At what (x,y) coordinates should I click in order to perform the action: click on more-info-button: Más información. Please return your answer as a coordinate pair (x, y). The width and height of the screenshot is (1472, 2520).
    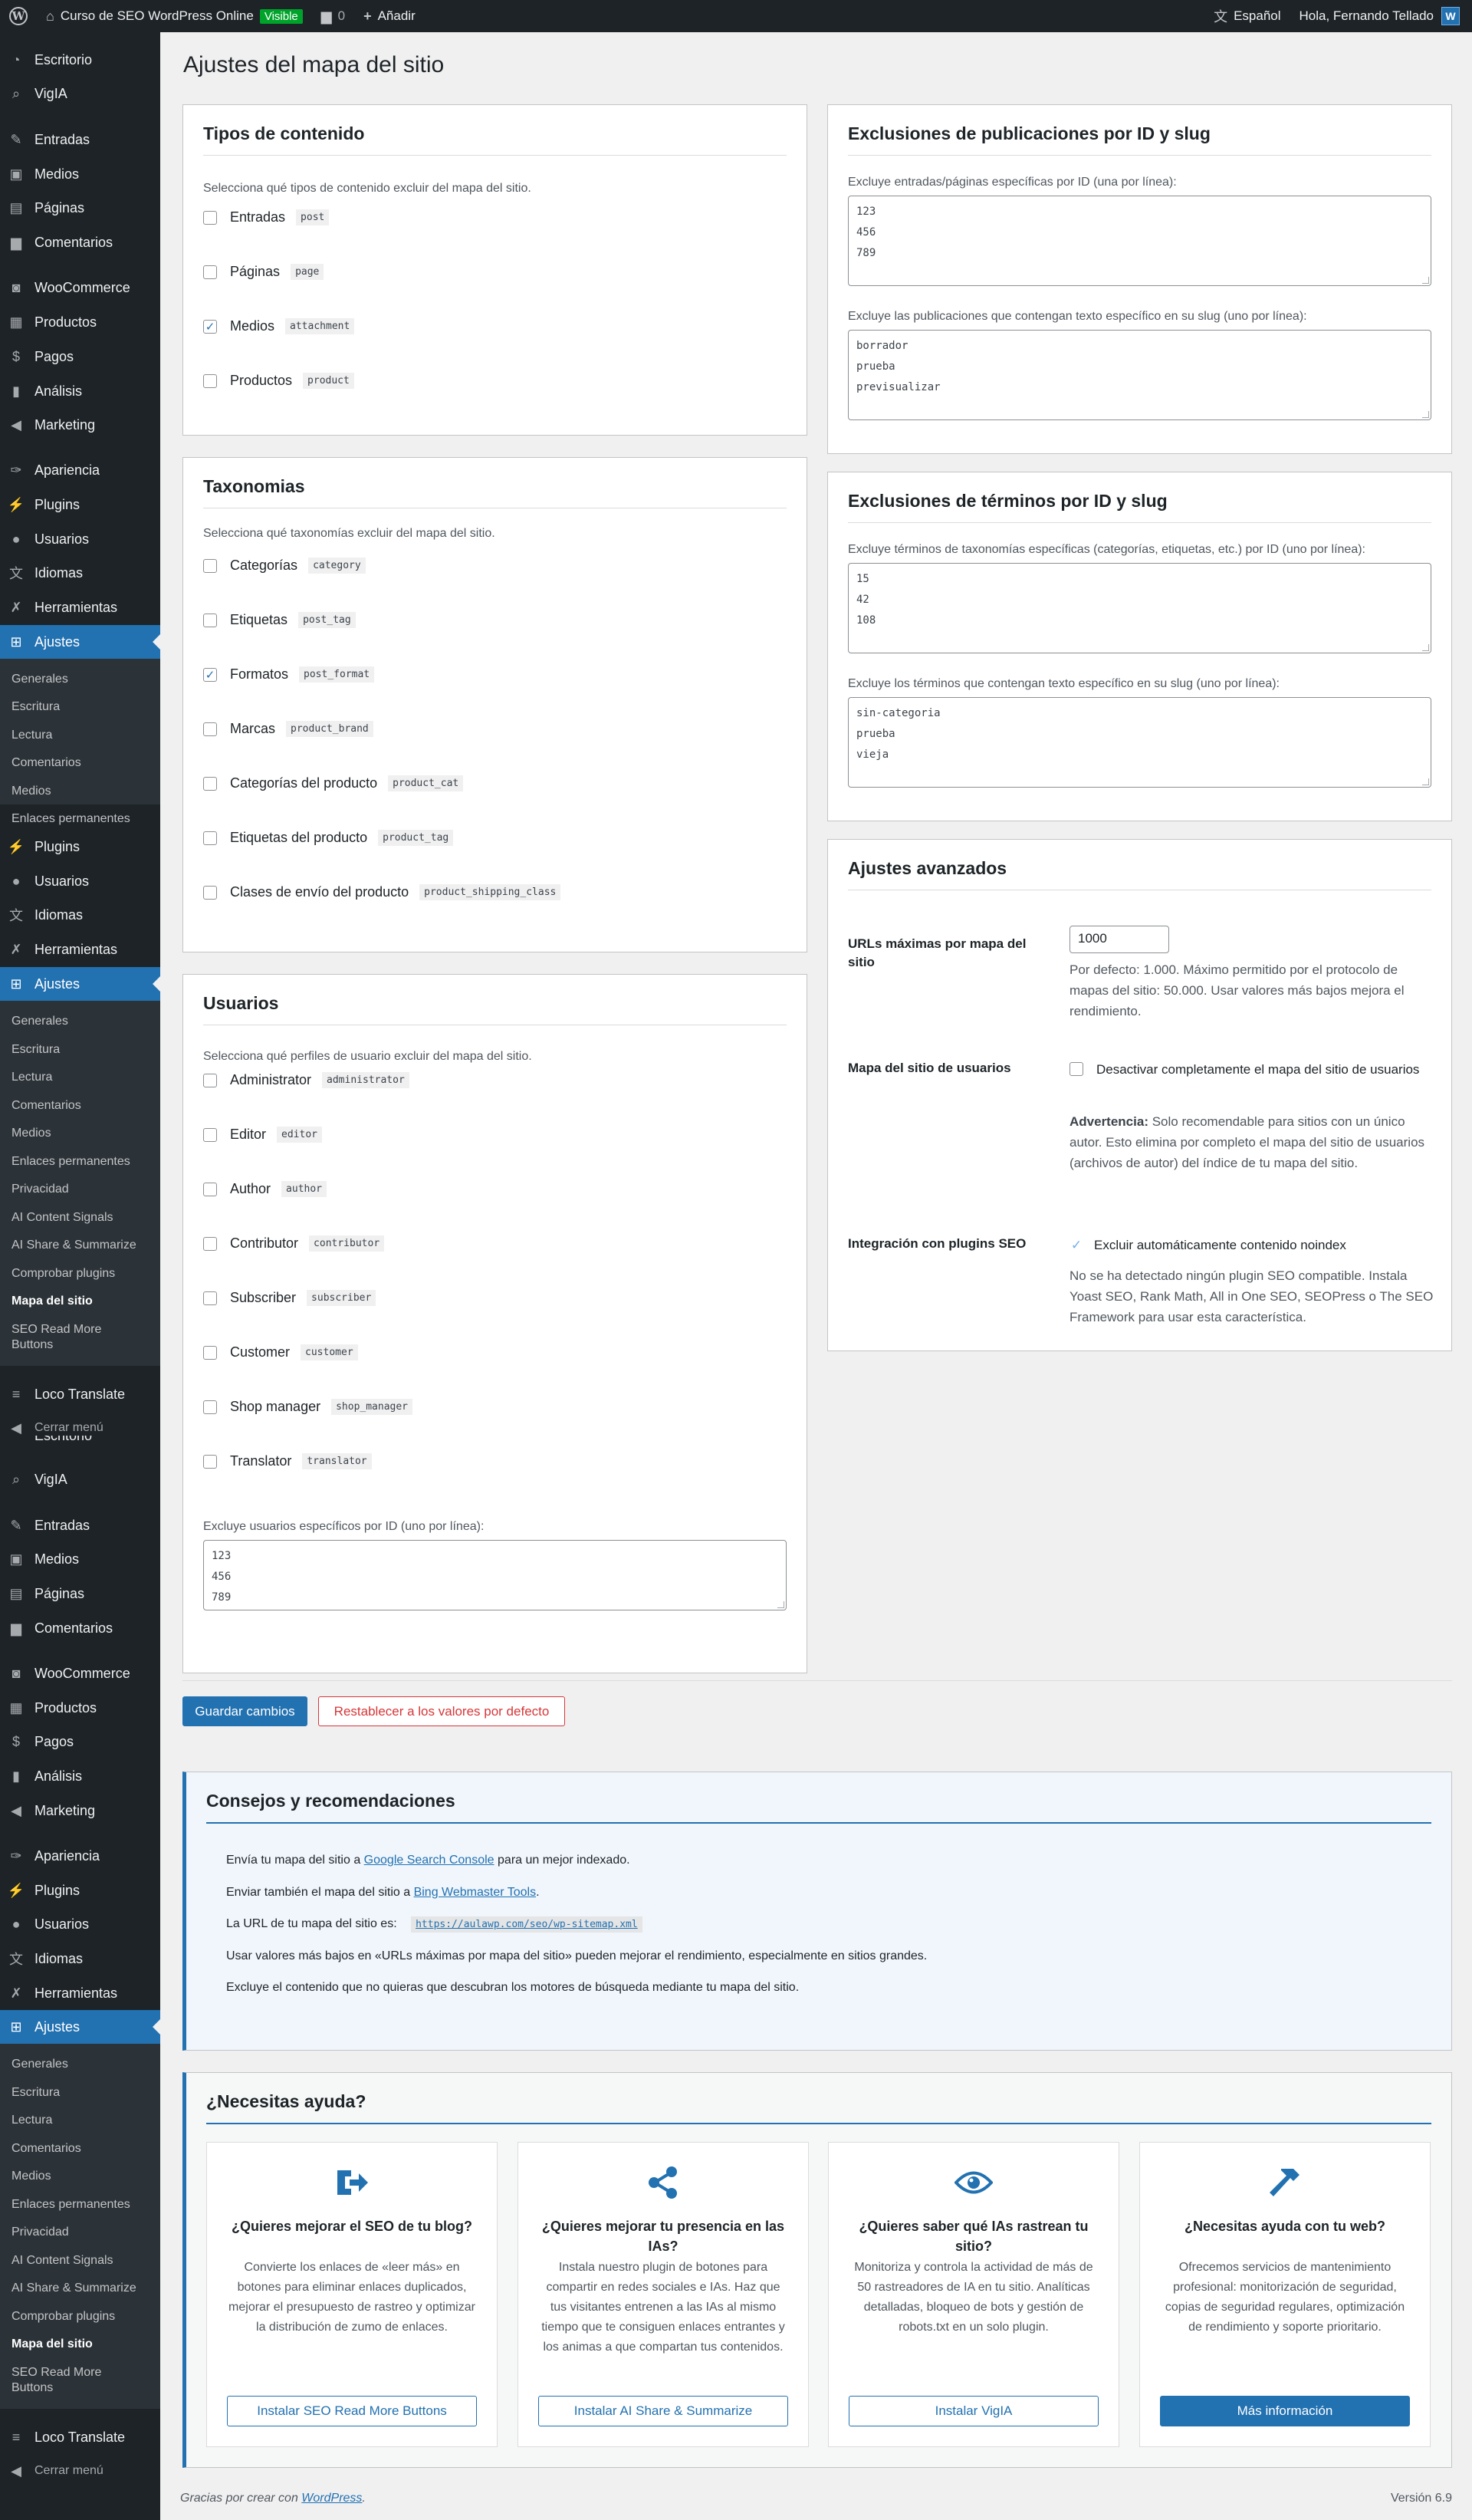
    Looking at the image, I should click on (1285, 2411).